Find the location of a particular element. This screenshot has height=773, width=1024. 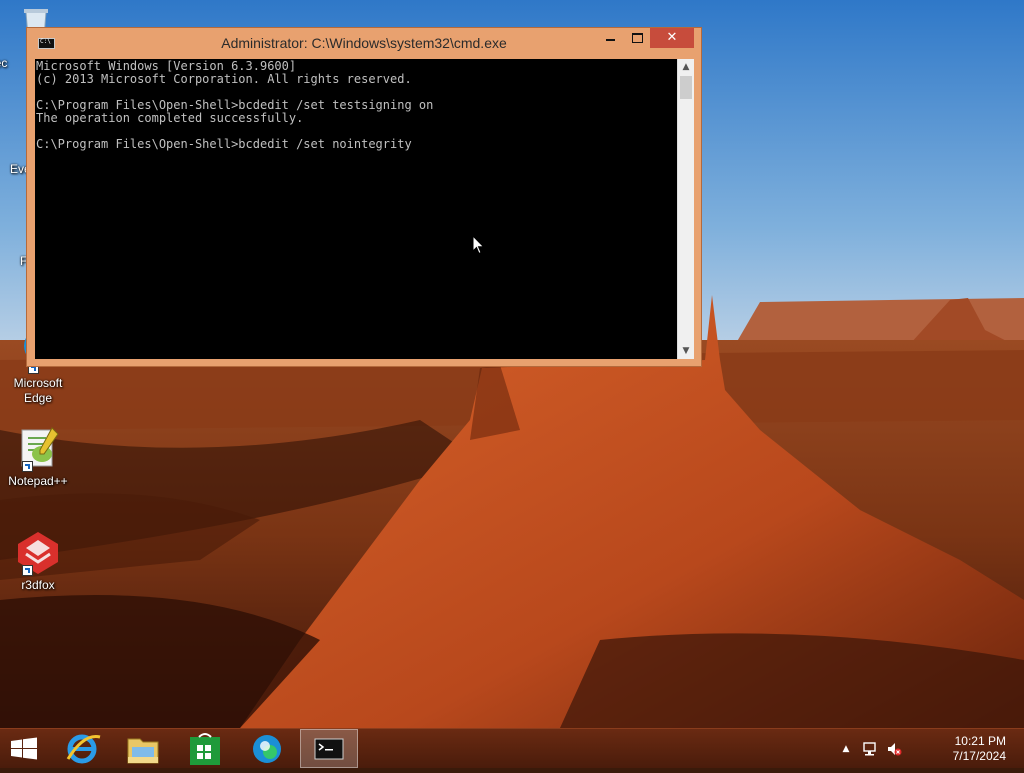

vertical-scrollbar: ▲ ▼ is located at coordinates (685, 209).